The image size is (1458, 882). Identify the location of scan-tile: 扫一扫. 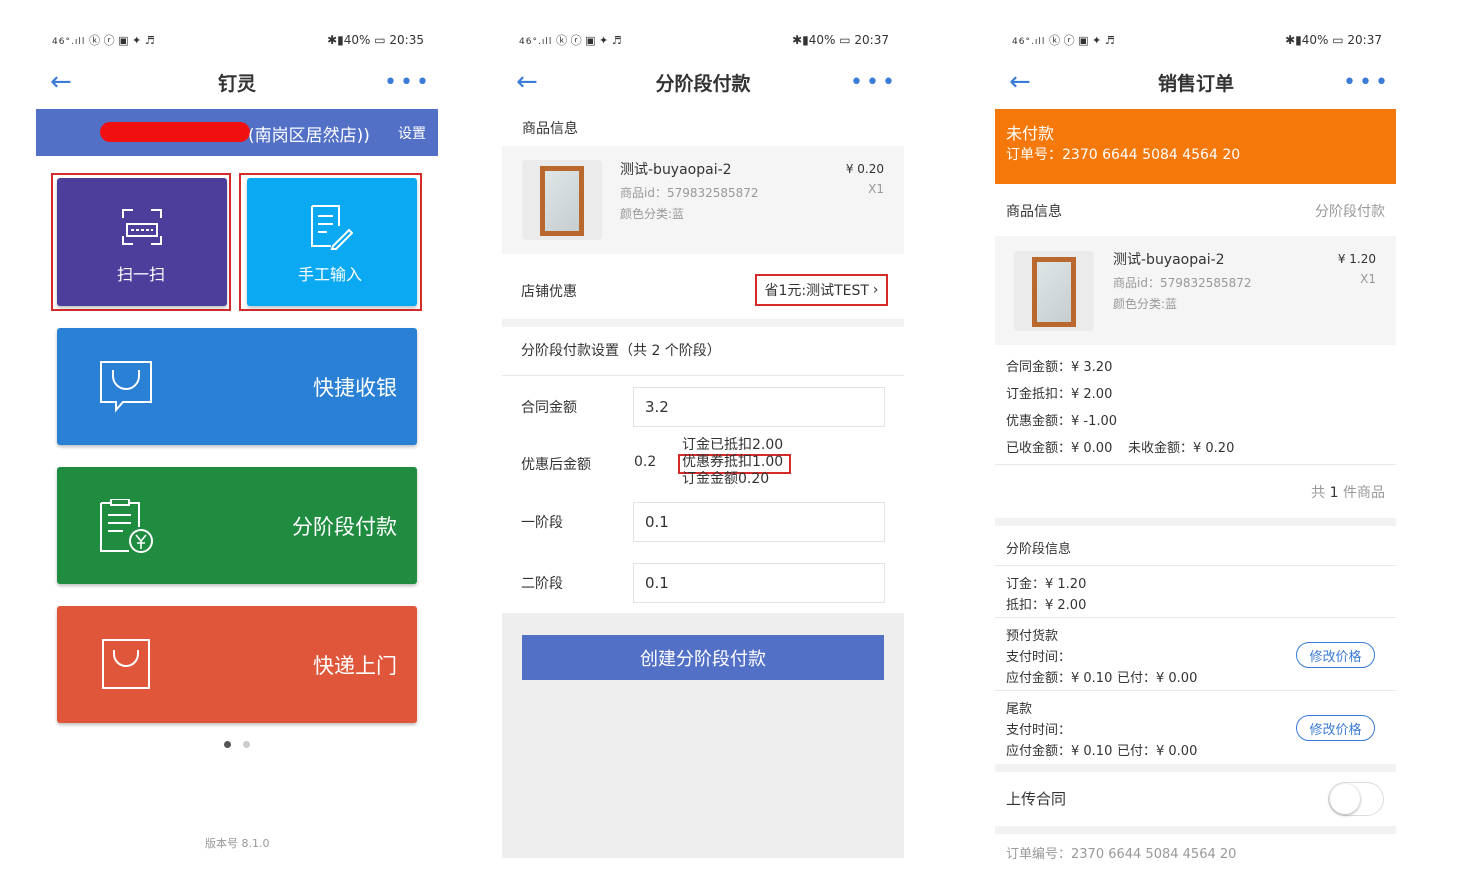
(142, 242).